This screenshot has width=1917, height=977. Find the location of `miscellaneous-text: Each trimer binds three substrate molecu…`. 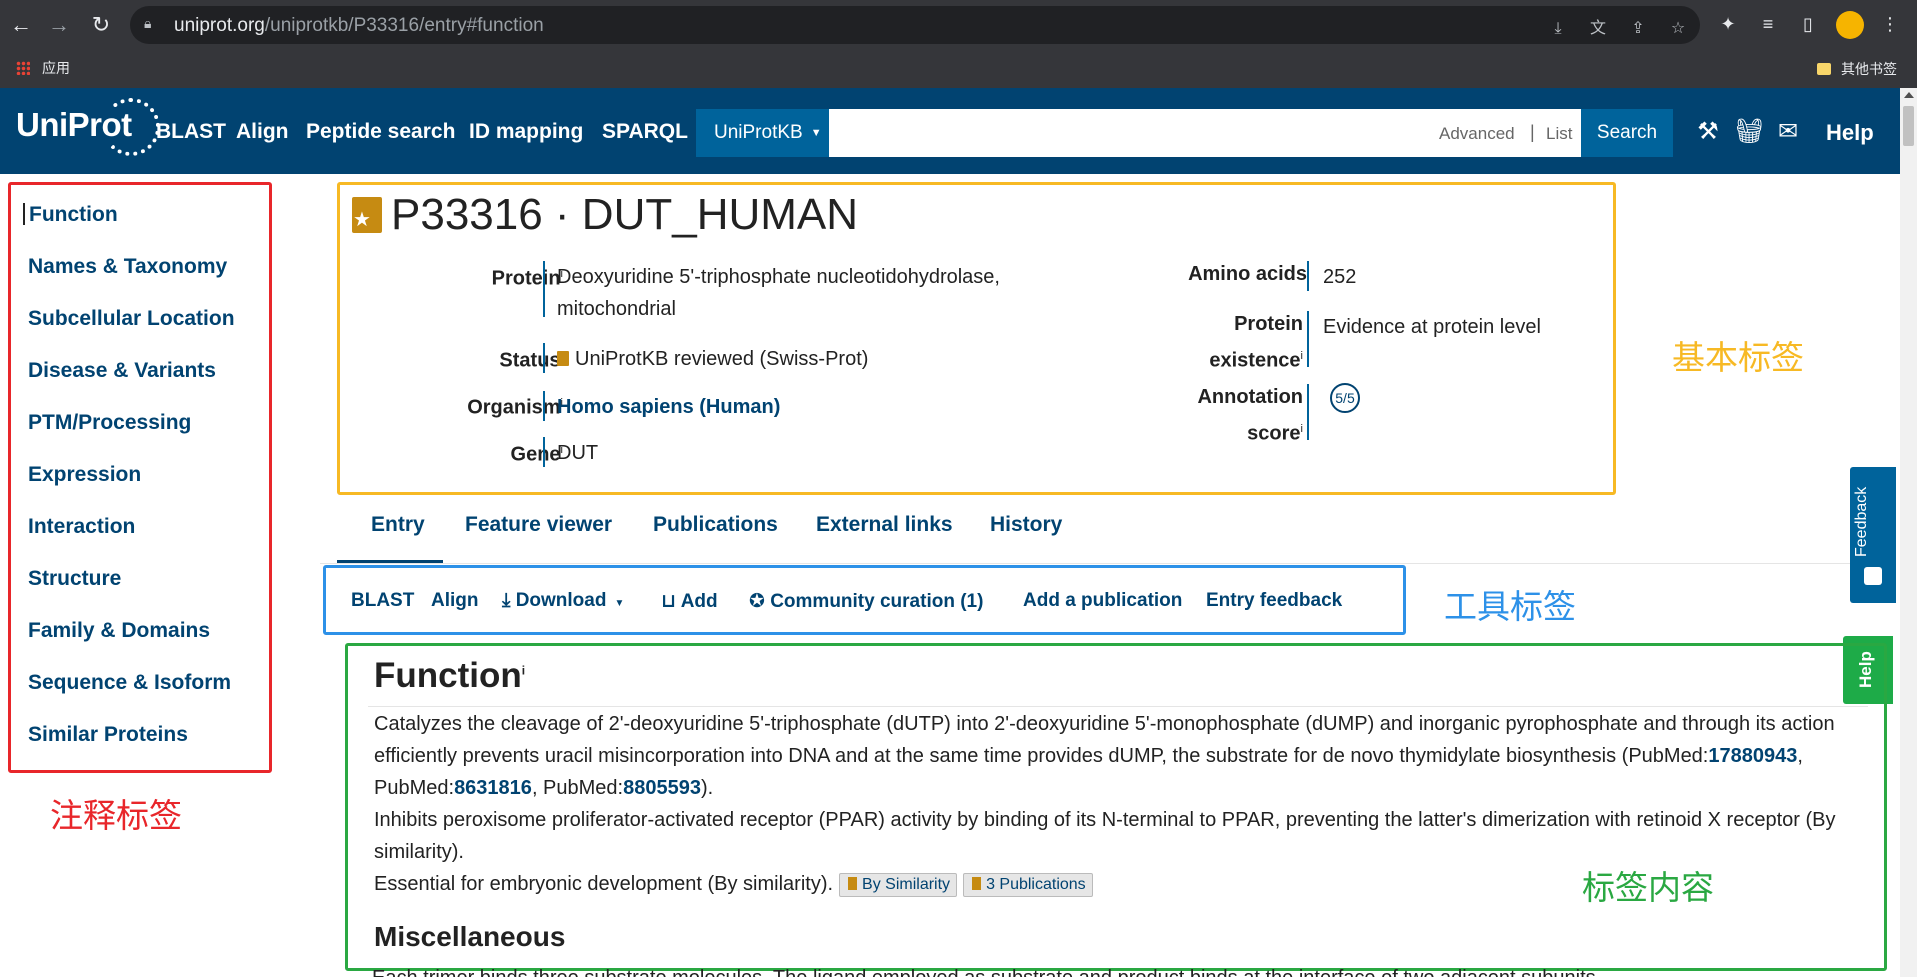

miscellaneous-text: Each trimer binds three substrate molecu… is located at coordinates (1122, 972).